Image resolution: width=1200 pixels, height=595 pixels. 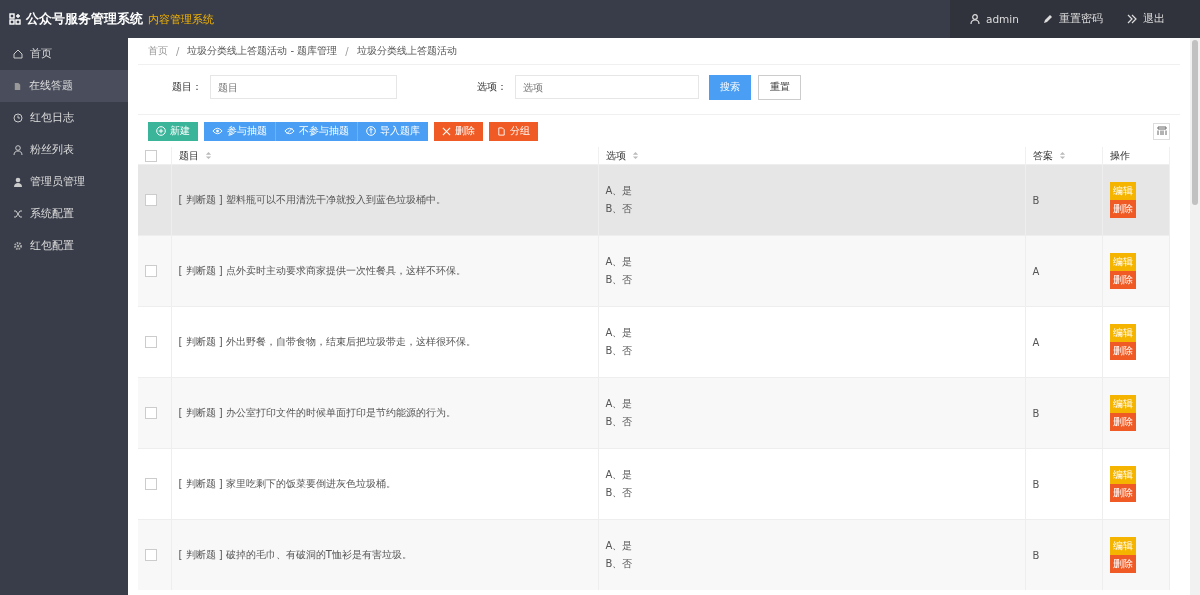 I want to click on question-text: [ 判断题 ] 外出野餐，自带食物，结束后把垃圾带走，这样很环保。, so click(x=327, y=341).